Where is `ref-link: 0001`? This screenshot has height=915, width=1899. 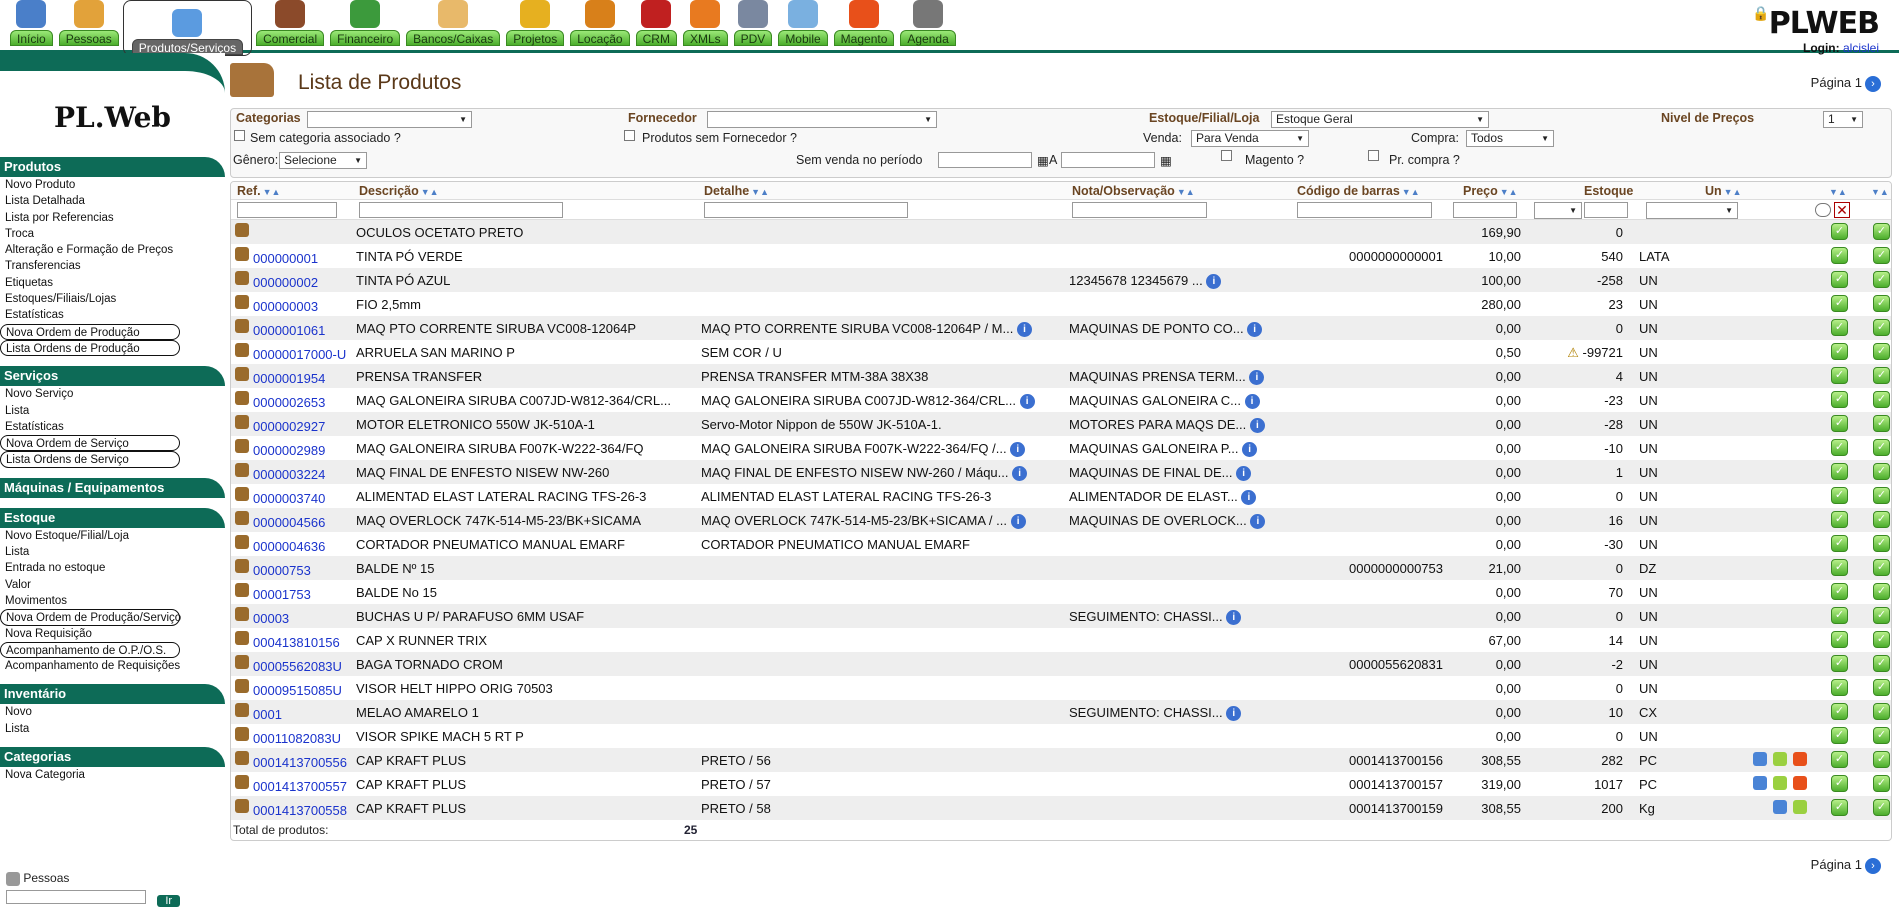 ref-link: 0001 is located at coordinates (267, 714).